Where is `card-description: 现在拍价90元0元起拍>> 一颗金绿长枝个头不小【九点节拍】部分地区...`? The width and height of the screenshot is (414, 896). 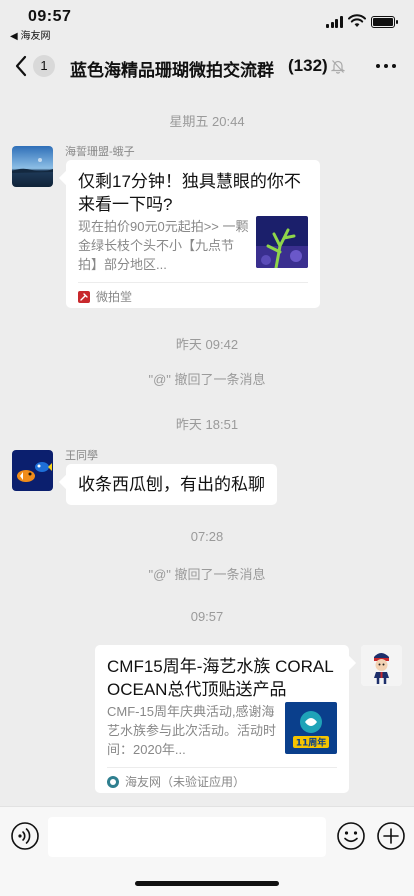 card-description: 现在拍价90元0元起拍>> 一颗金绿长枝个头不小【九点节拍】部分地区... is located at coordinates (163, 245).